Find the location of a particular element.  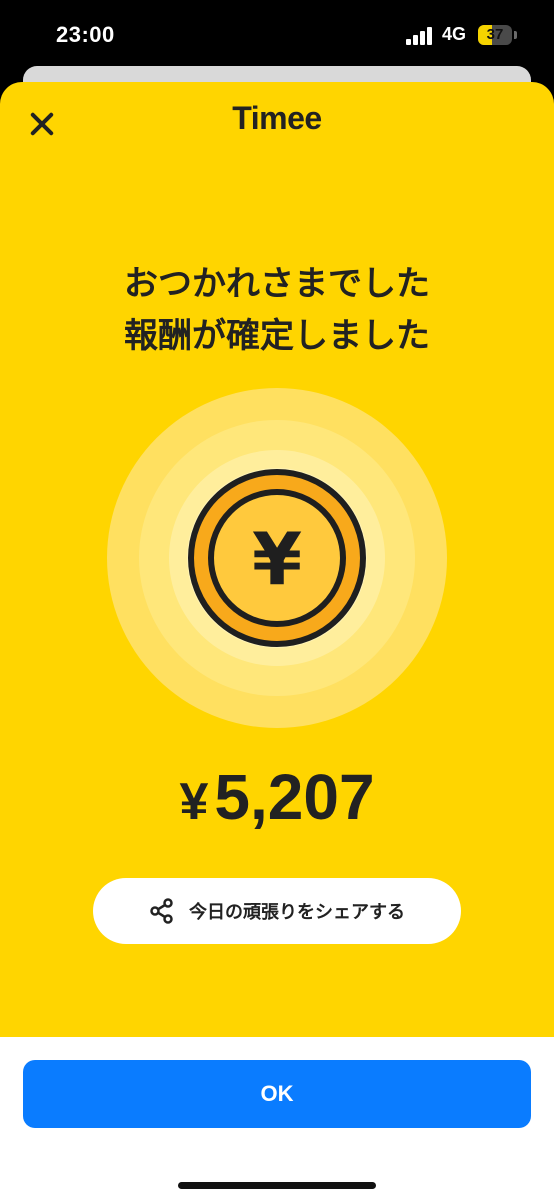

share-button: 今日の頑張りをシェアする is located at coordinates (277, 911).